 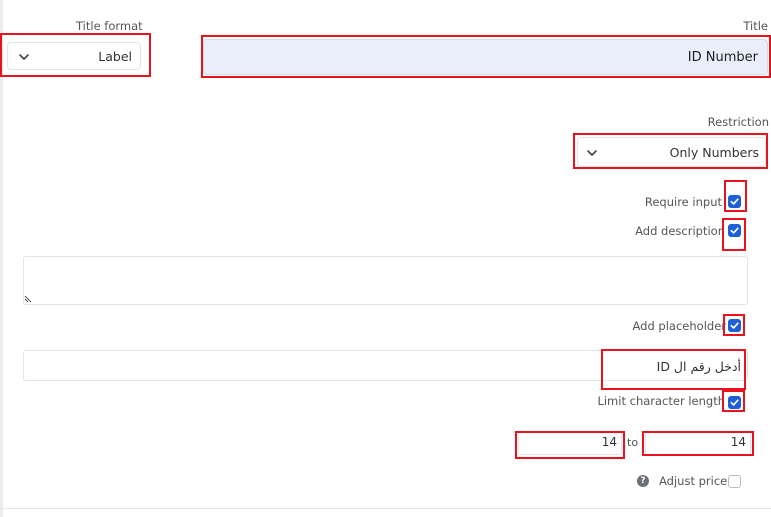 I want to click on highlight-title, so click(x=486, y=56).